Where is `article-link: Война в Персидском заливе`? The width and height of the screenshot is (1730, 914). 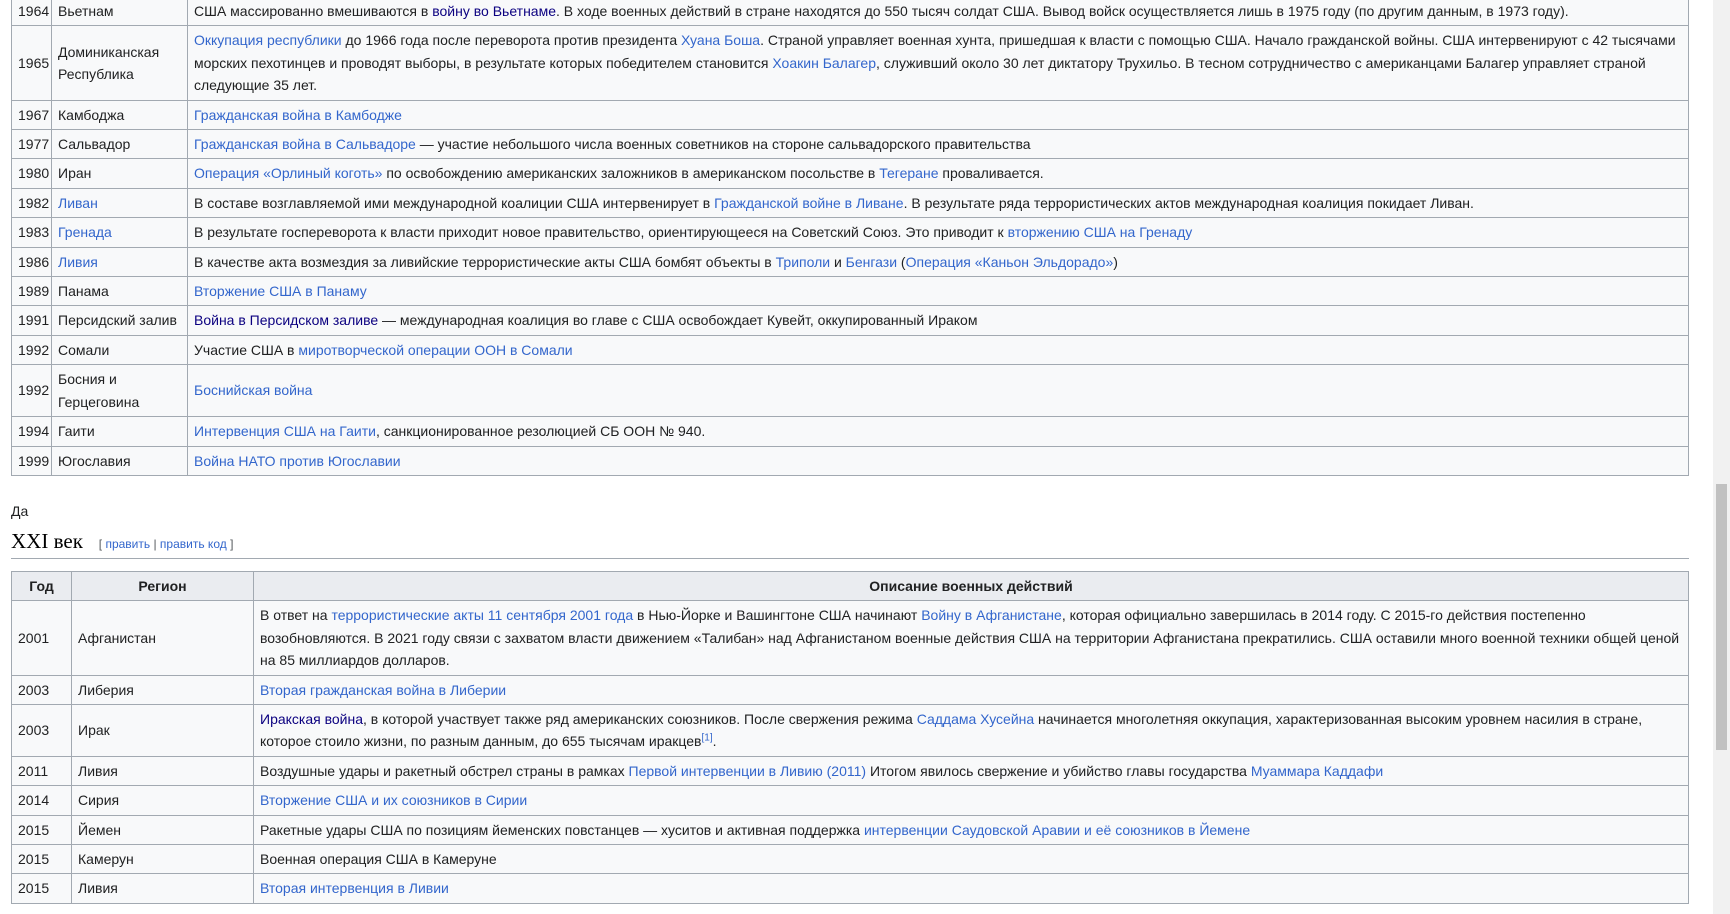 article-link: Война в Персидском заливе is located at coordinates (286, 320).